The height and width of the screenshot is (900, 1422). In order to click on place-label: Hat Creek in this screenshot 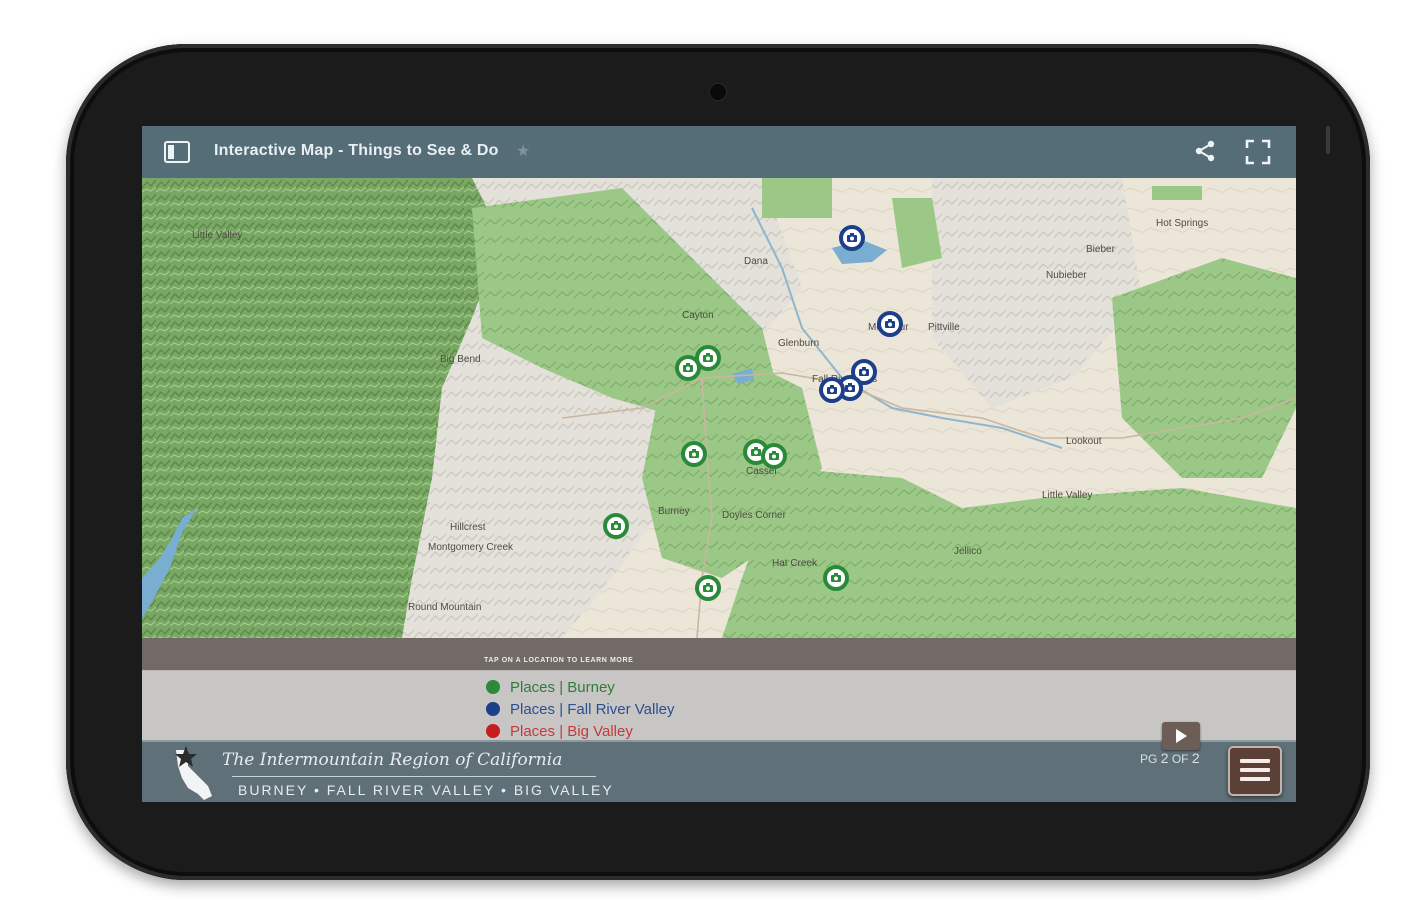, I will do `click(795, 563)`.